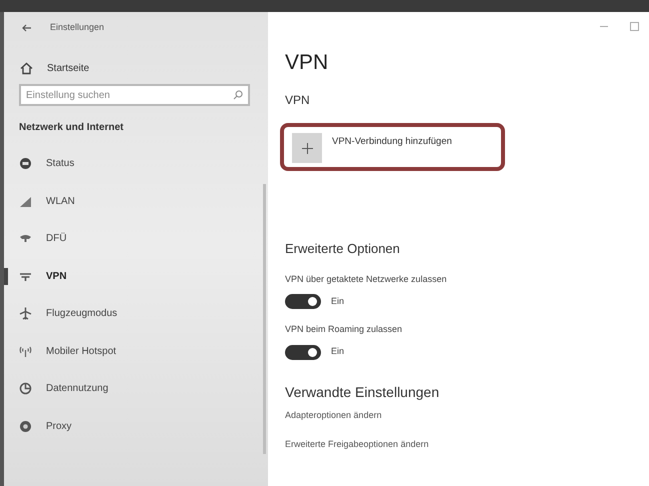  I want to click on settings-link: Erweiterte Freigabeoptionen ändern, so click(467, 445).